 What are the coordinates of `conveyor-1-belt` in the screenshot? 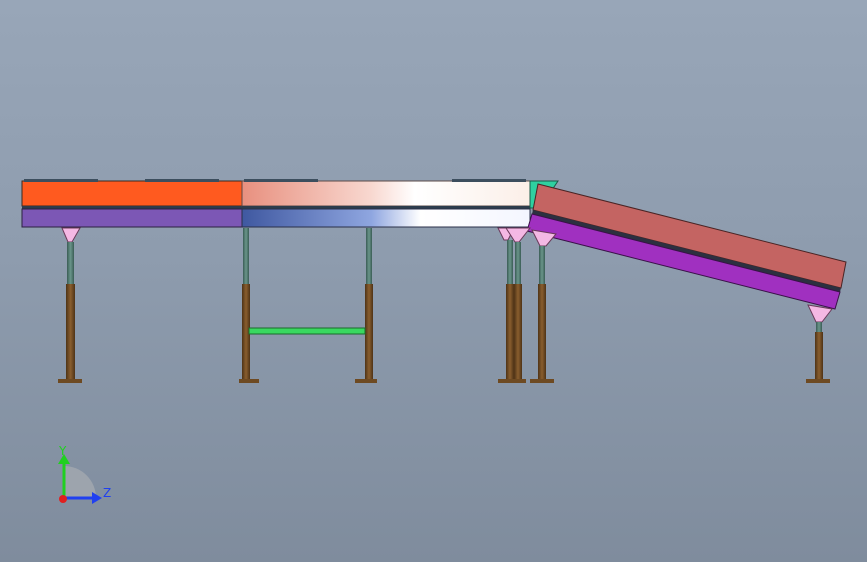 It's located at (132, 193).